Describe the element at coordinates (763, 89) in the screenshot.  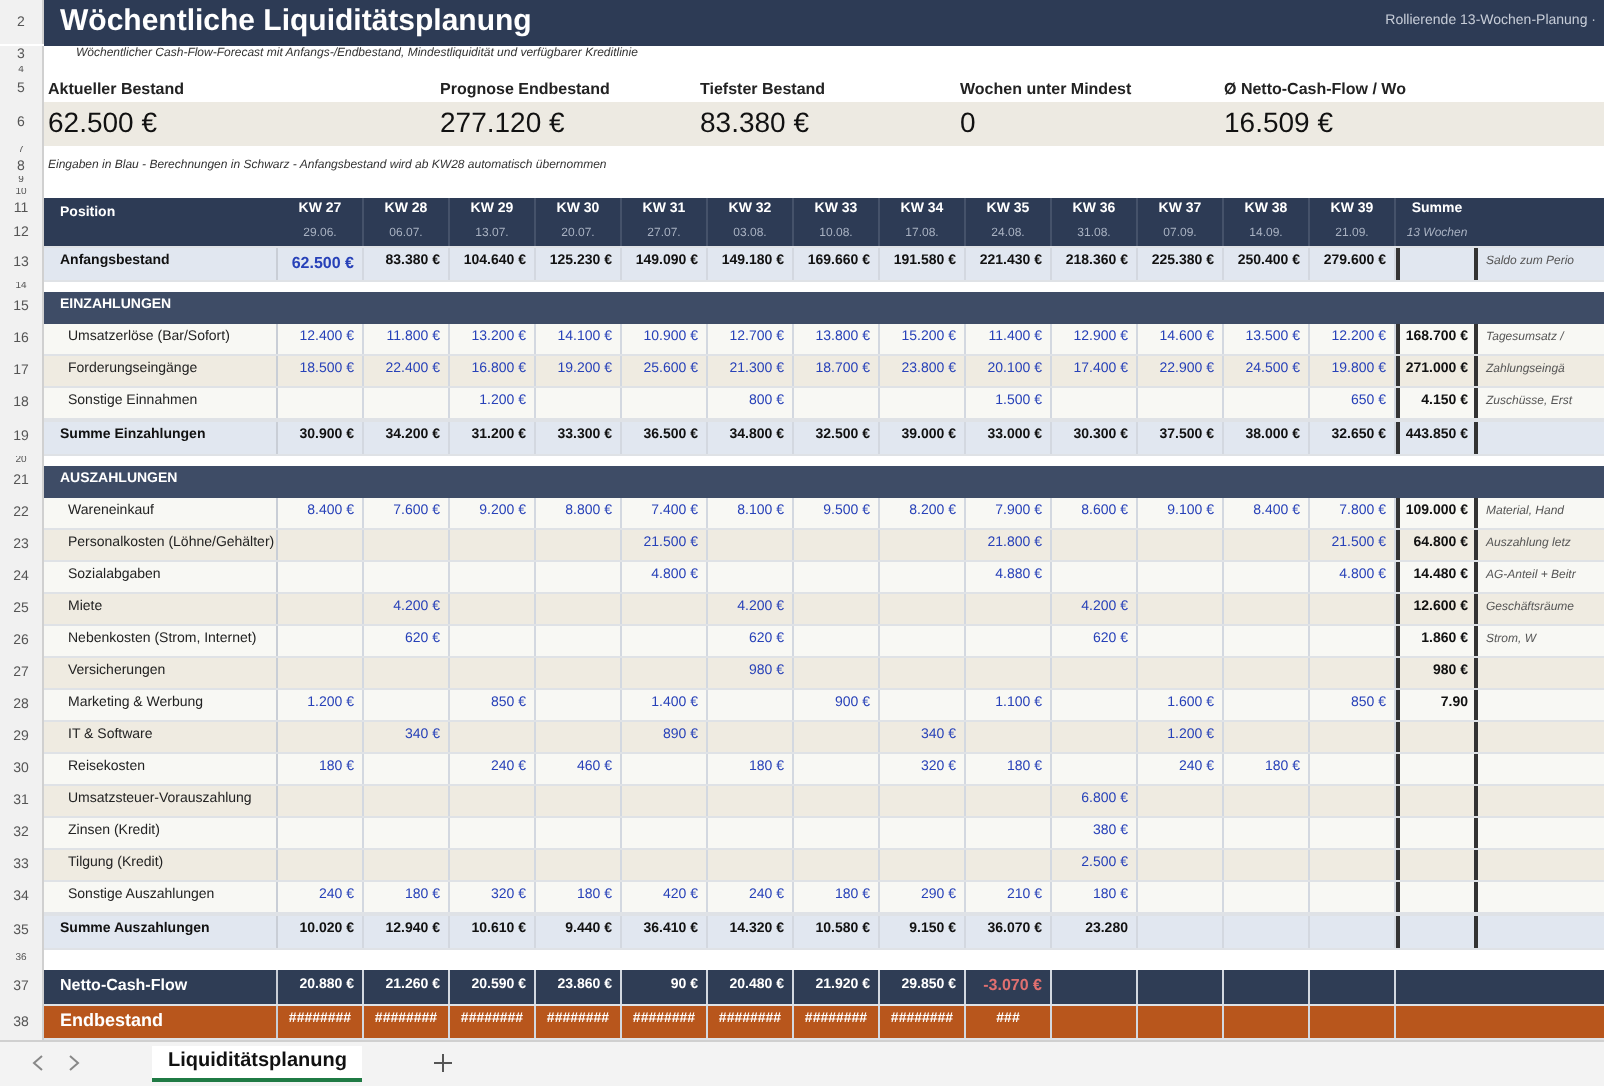
I see `kpi-label: Tiefster Bestand` at that location.